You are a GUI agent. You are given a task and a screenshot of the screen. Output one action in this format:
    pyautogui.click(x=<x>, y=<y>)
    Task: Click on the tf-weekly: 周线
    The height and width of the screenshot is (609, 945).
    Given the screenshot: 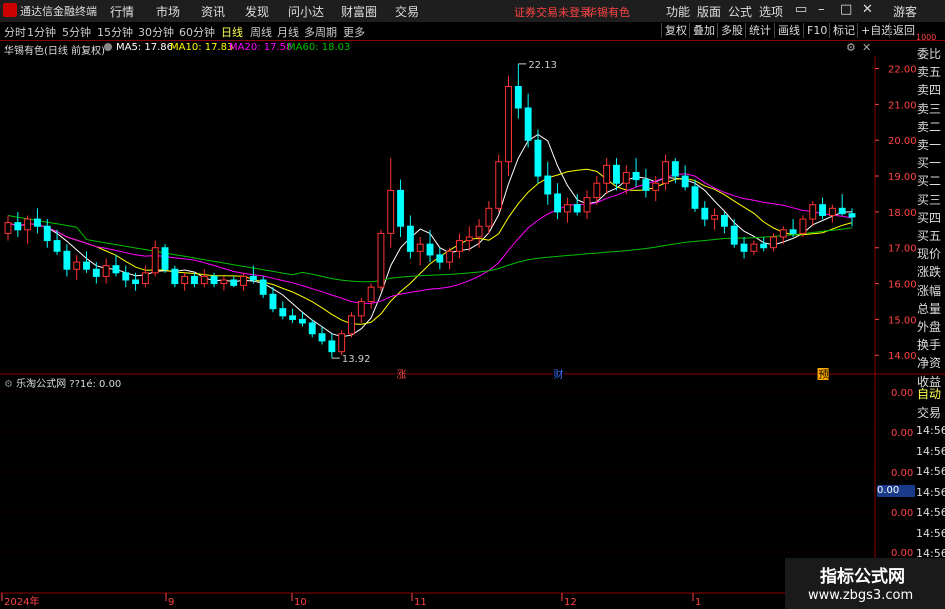 What is the action you would take?
    pyautogui.click(x=261, y=32)
    